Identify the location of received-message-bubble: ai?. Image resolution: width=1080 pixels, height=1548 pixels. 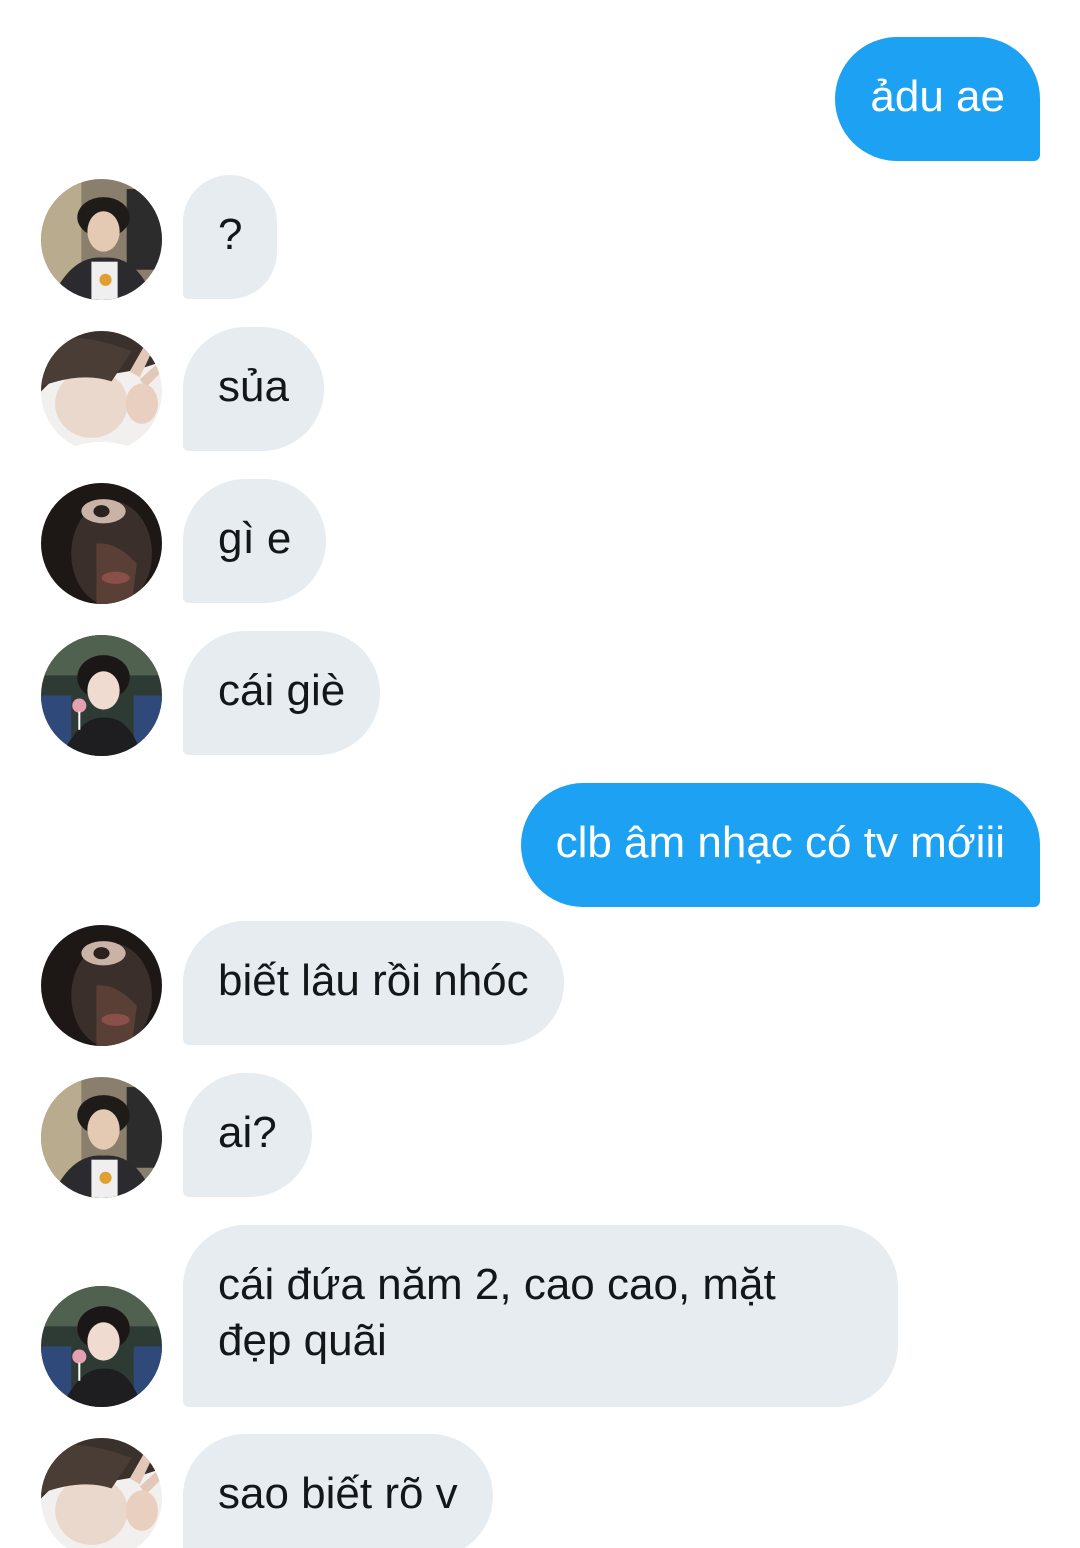
(247, 1135).